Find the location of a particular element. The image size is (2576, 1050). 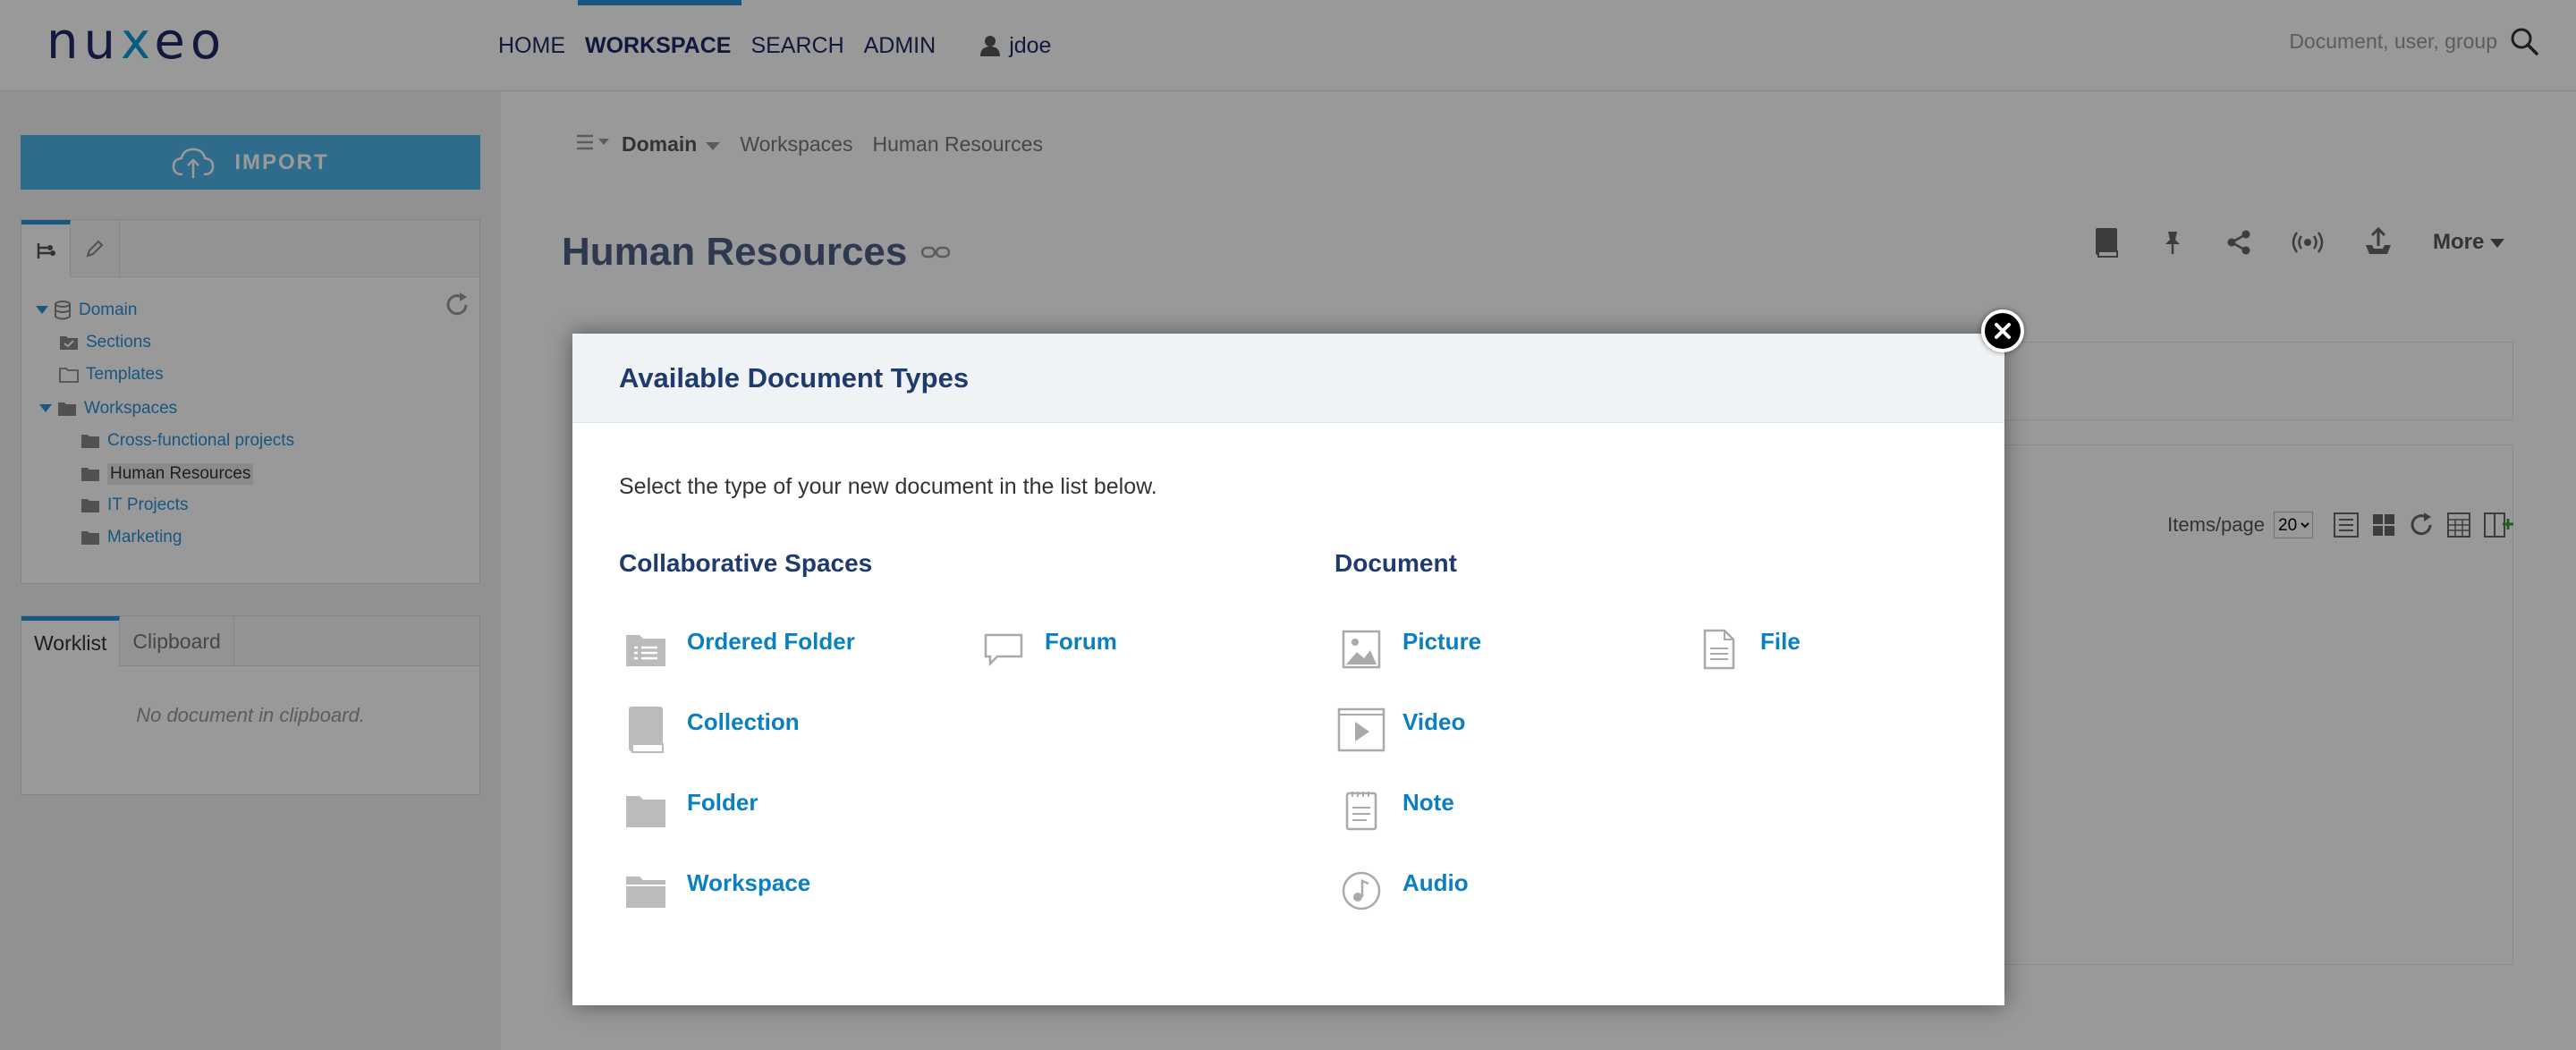

doc-type-label: Audio is located at coordinates (1435, 882).